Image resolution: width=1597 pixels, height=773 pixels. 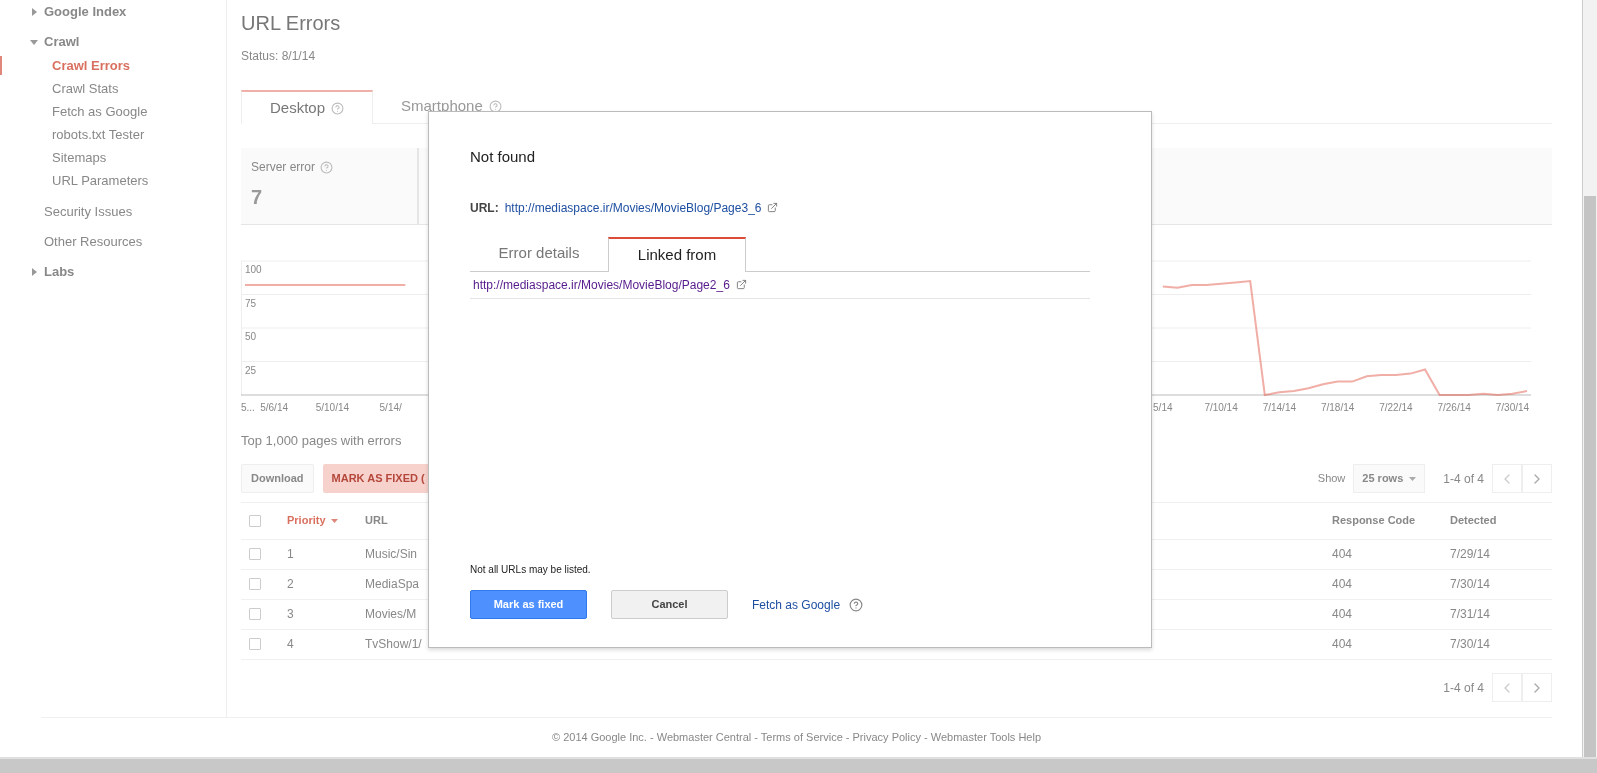 I want to click on x-axis-label: 5/6/14, so click(x=274, y=407).